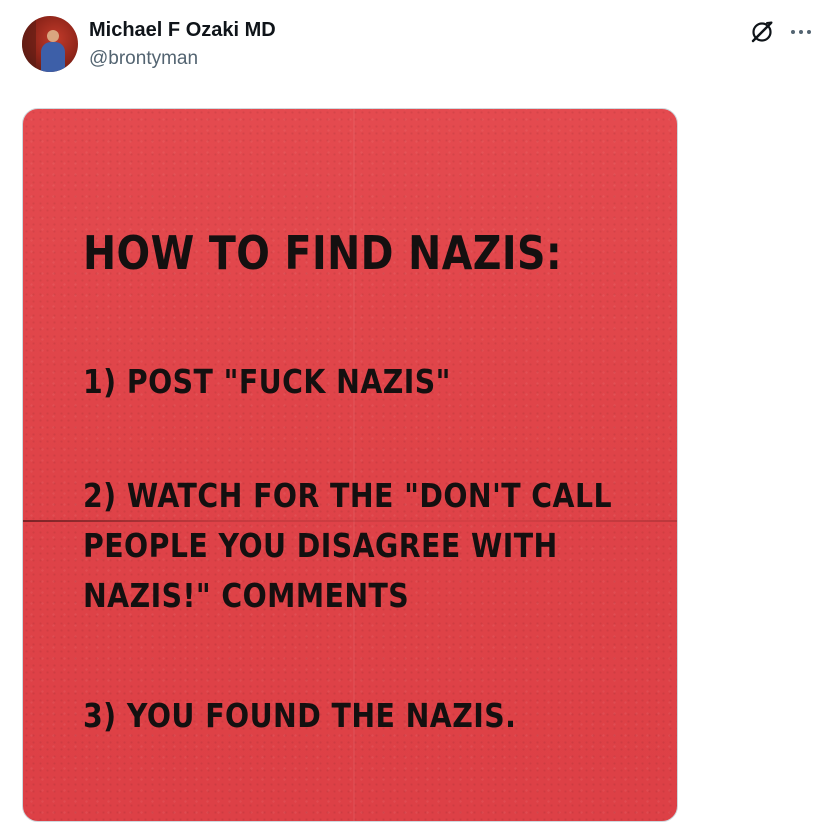 This screenshot has width=835, height=834. I want to click on avatar-figure-head, so click(53, 36).